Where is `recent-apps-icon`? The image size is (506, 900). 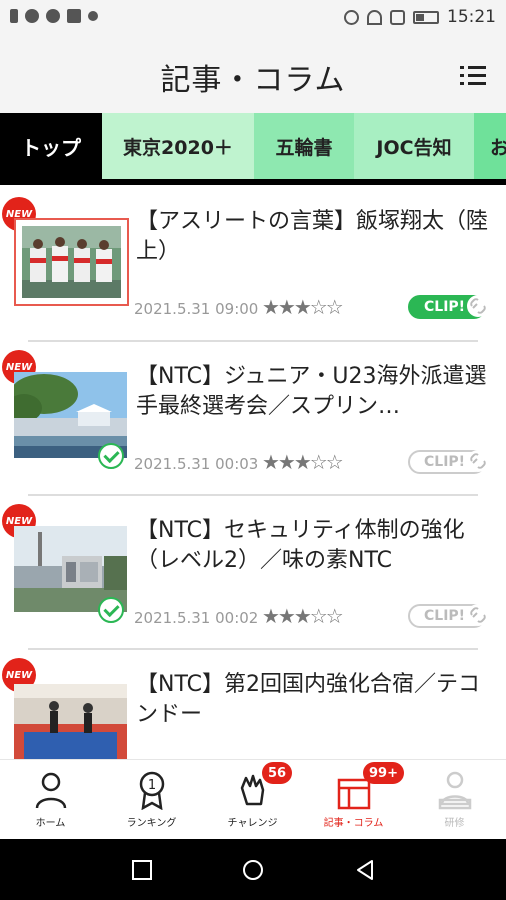 recent-apps-icon is located at coordinates (142, 870).